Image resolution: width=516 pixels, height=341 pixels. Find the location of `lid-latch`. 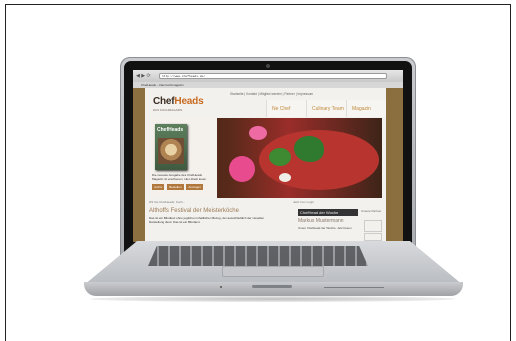

lid-latch is located at coordinates (272, 286).